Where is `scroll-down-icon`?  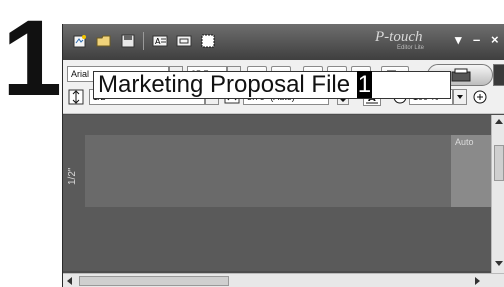
scroll-down-icon is located at coordinates (499, 263).